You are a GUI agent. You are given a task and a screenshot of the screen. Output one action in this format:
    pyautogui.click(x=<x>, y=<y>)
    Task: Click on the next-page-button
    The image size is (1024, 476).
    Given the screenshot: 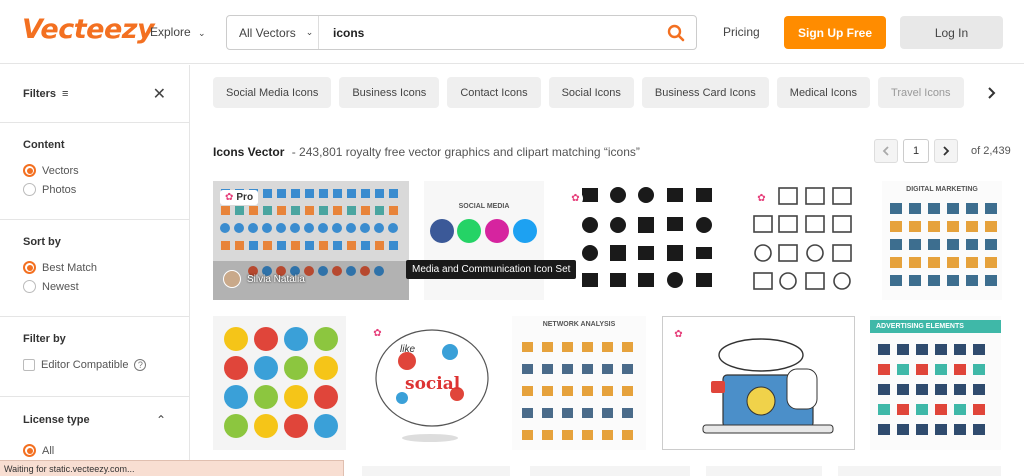 What is the action you would take?
    pyautogui.click(x=946, y=151)
    